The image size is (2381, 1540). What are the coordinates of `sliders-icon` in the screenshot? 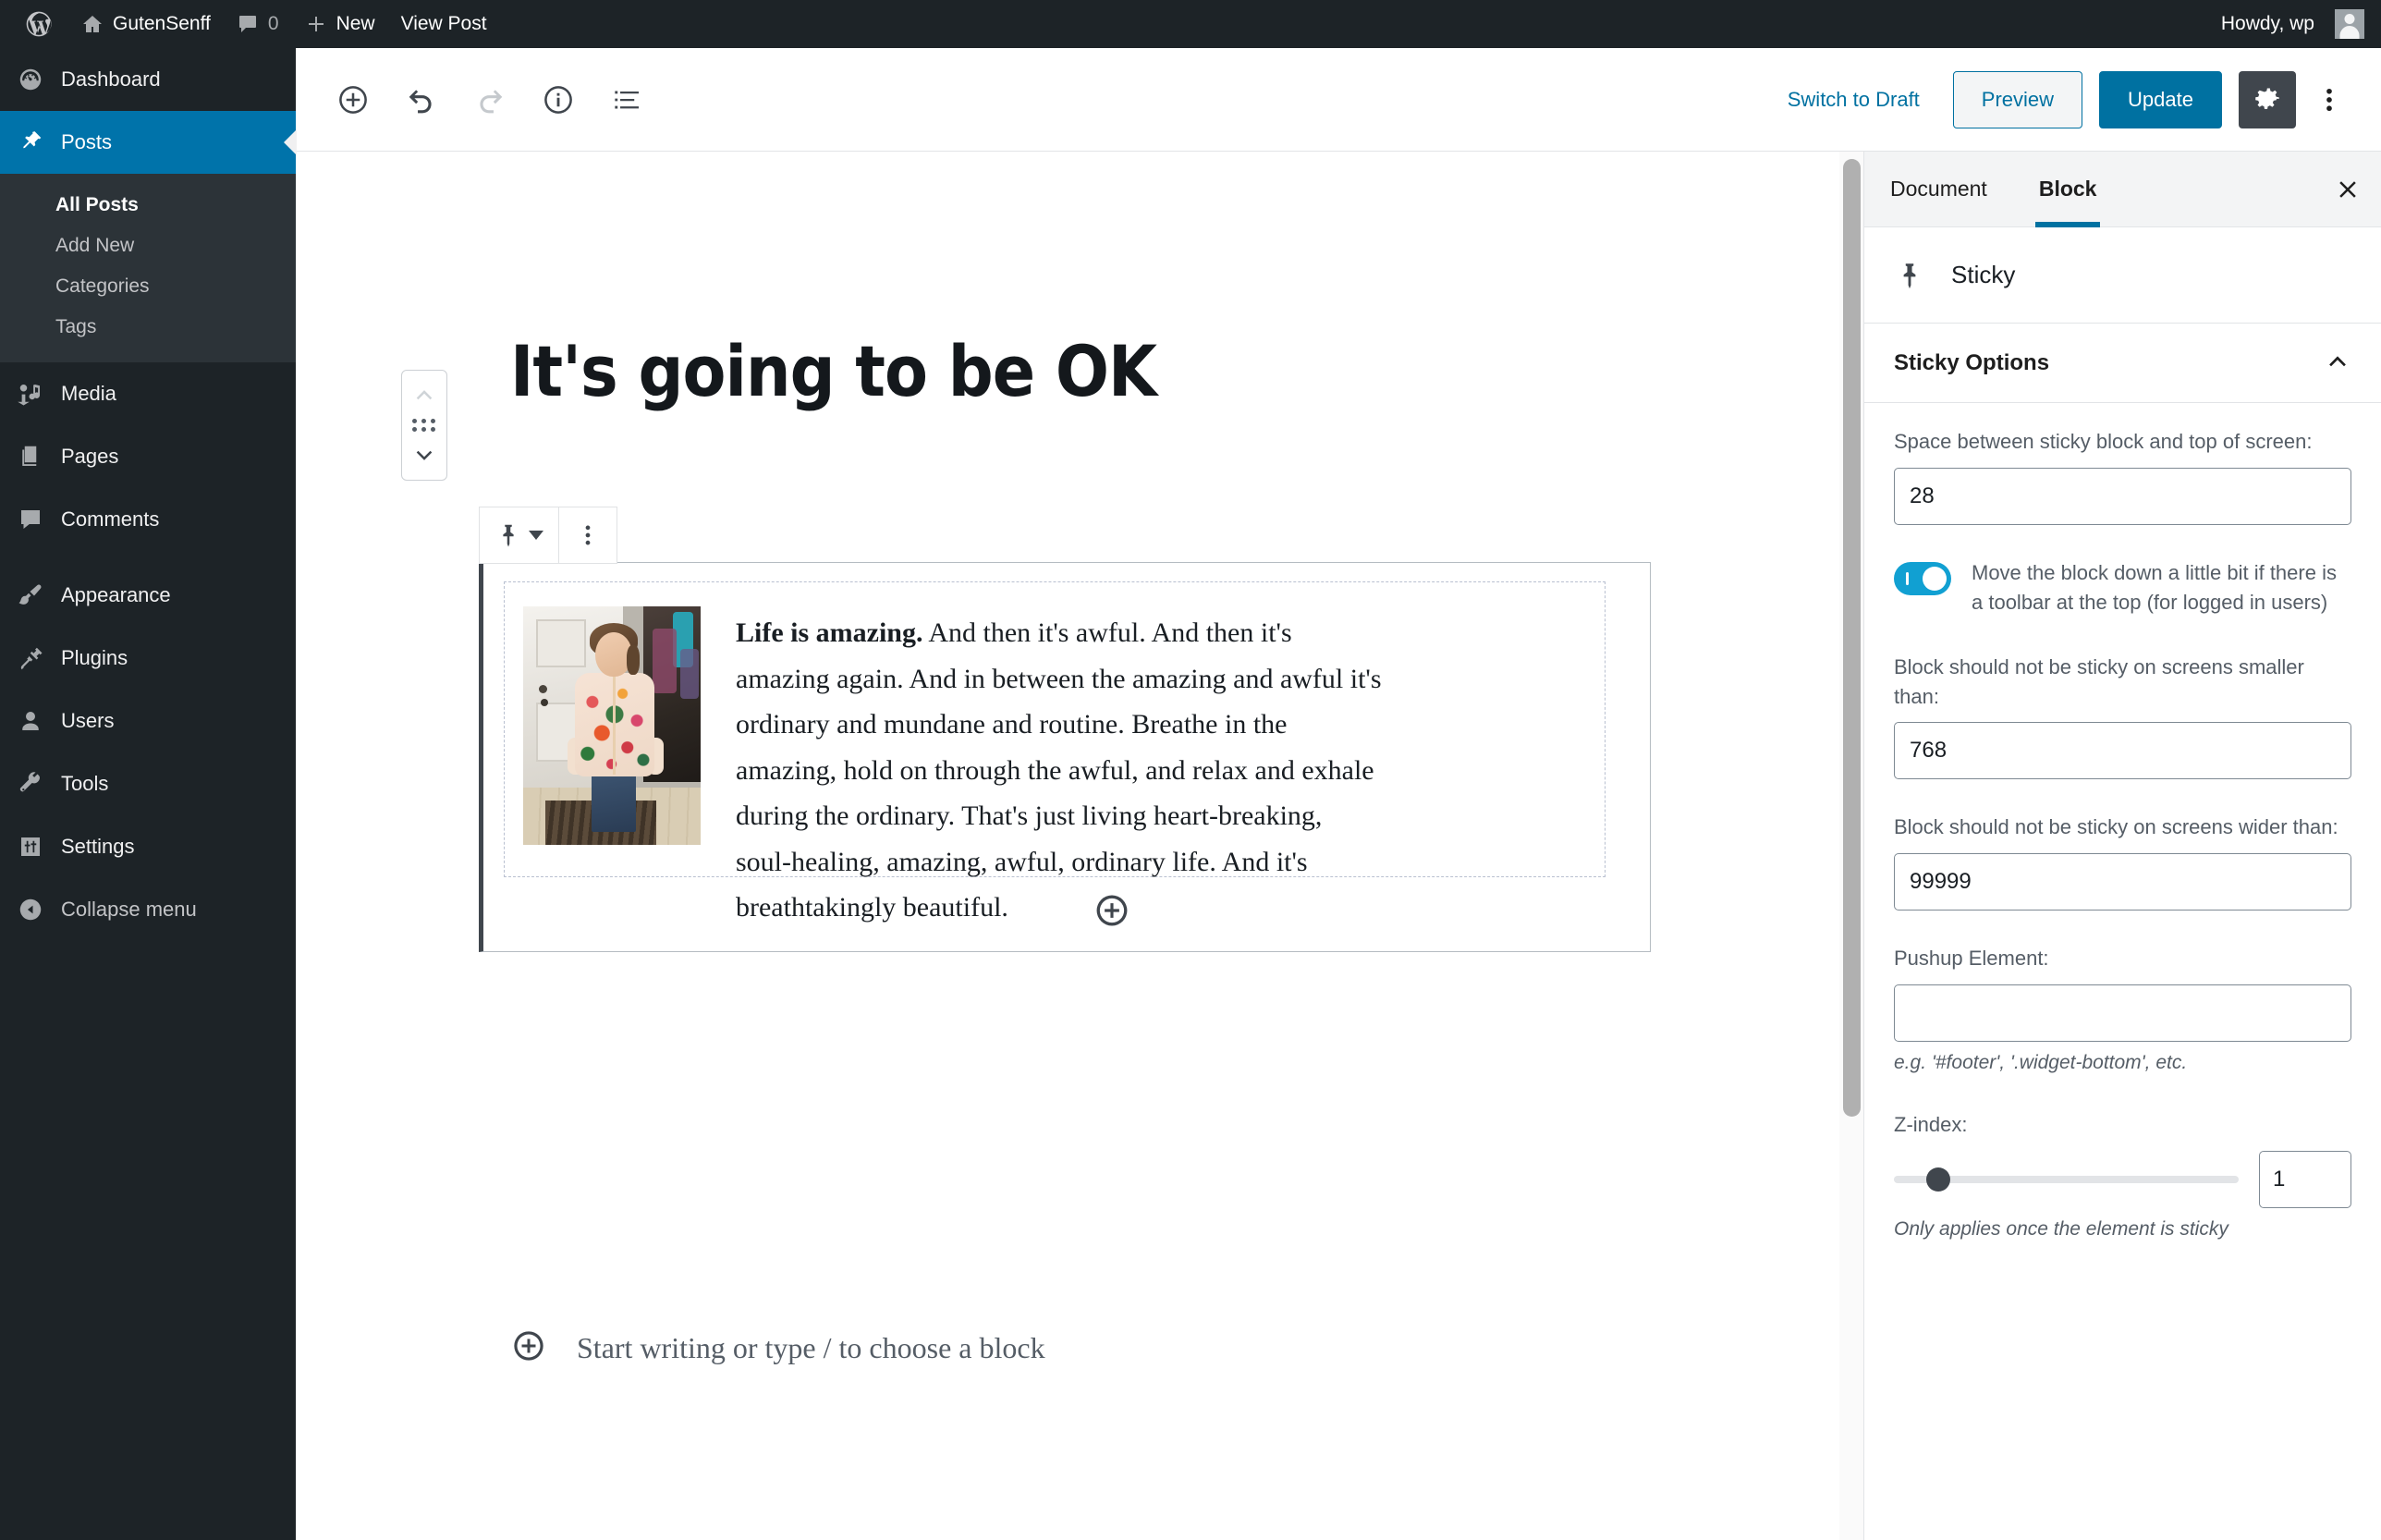 It's located at (30, 847).